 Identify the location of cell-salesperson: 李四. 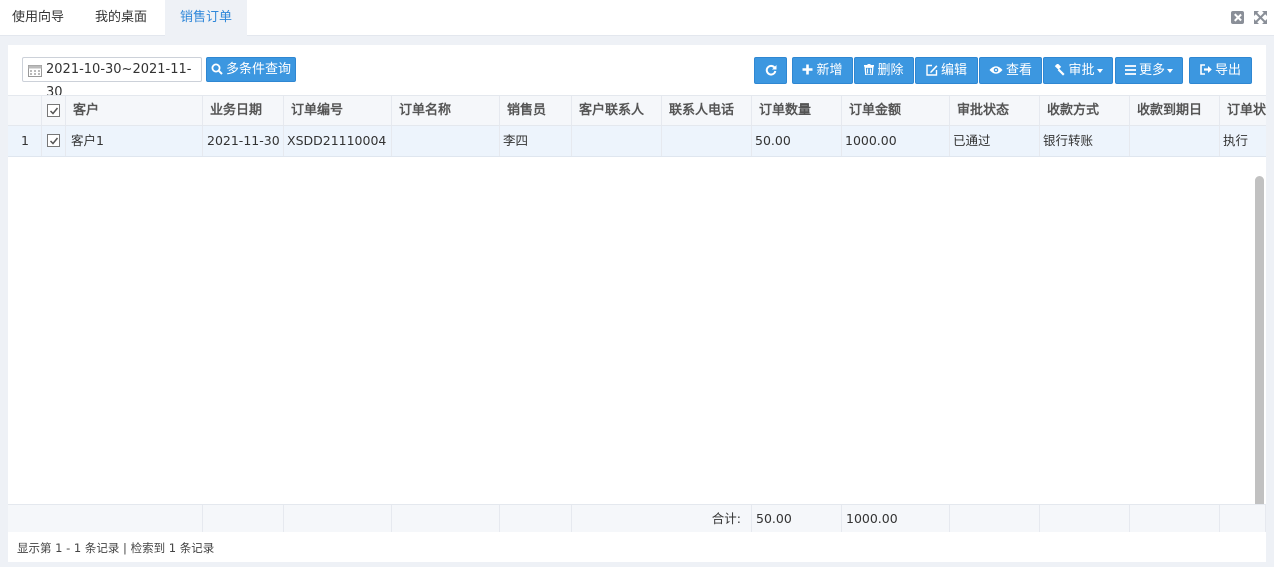
(536, 141).